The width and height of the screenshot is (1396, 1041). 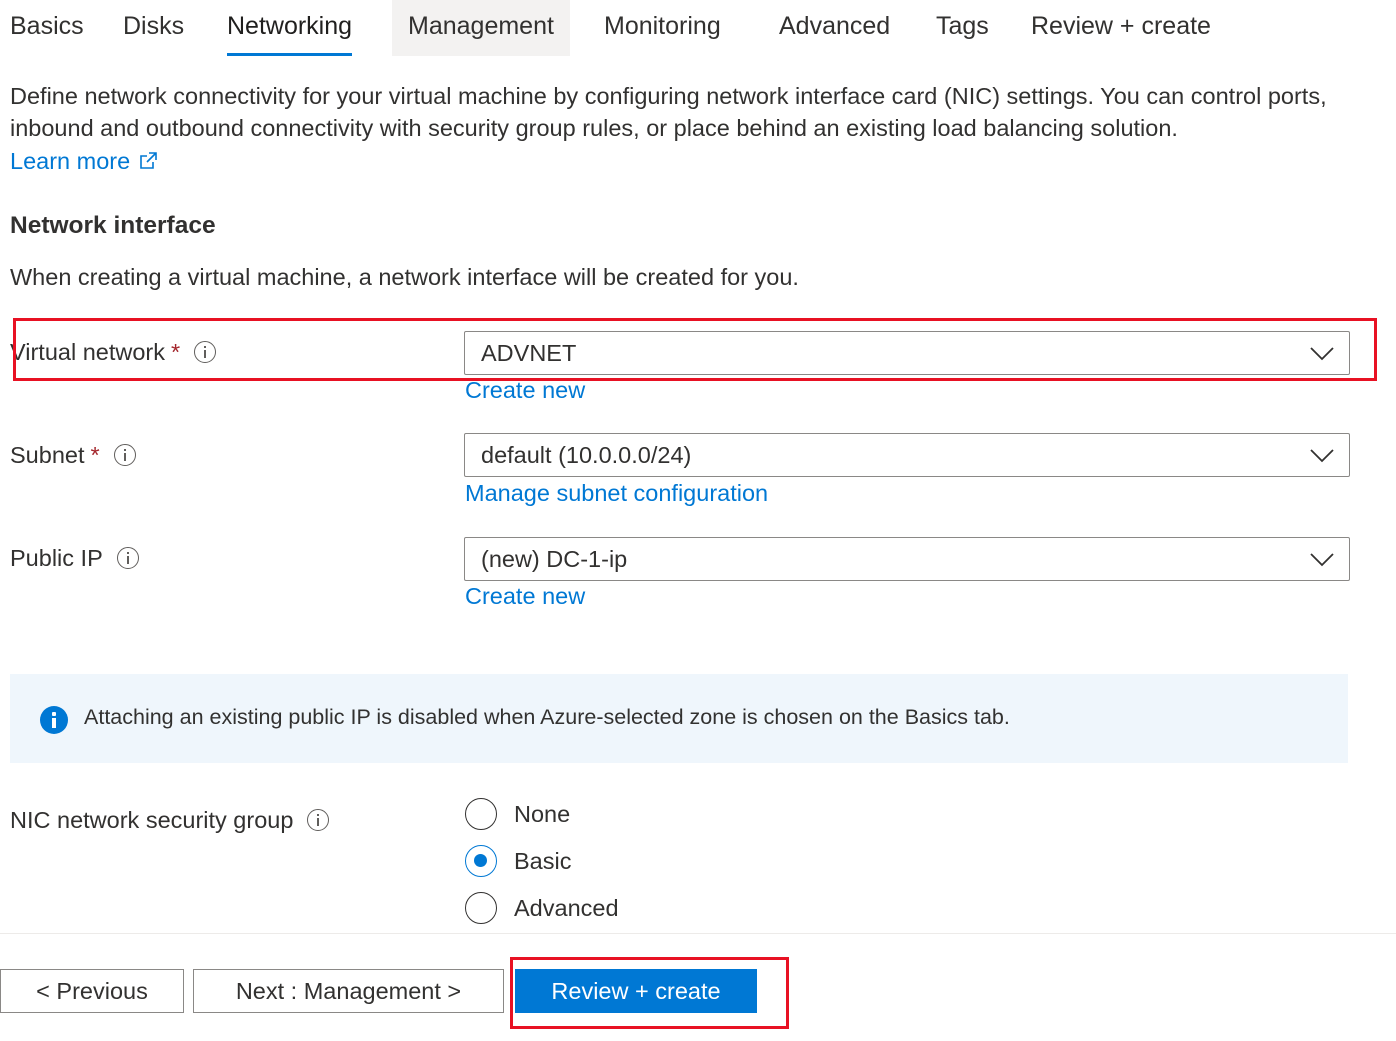 I want to click on subnet-label: Subnet *, so click(x=73, y=455).